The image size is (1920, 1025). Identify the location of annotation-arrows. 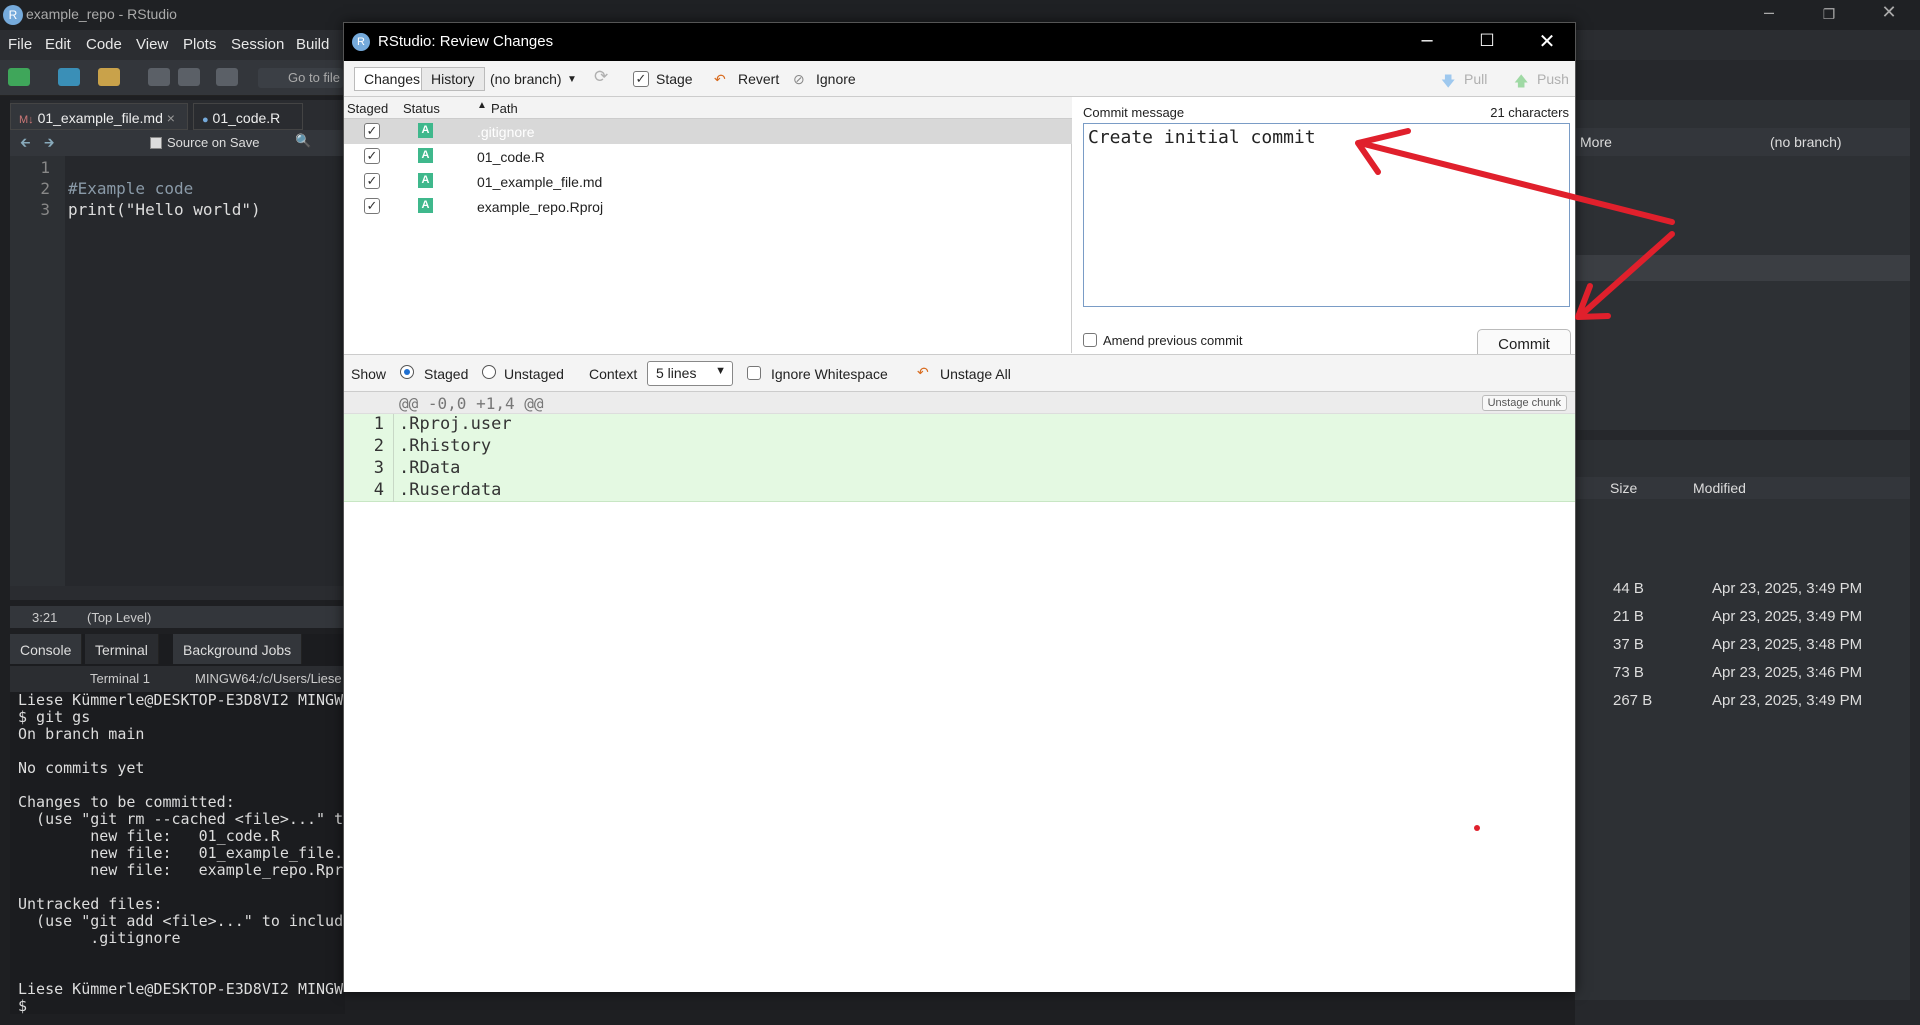
(1515, 224).